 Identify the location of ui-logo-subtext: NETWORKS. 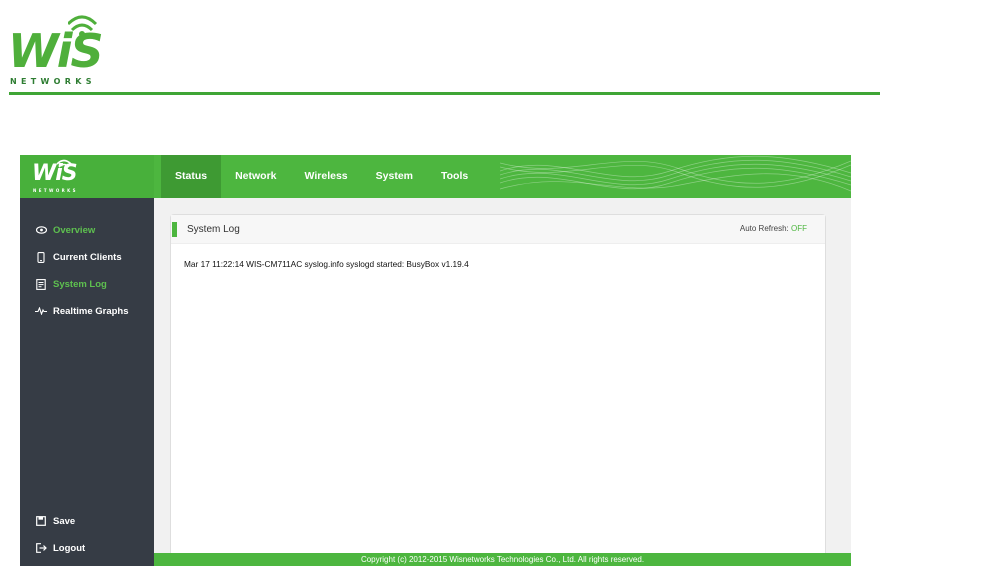
(55, 190).